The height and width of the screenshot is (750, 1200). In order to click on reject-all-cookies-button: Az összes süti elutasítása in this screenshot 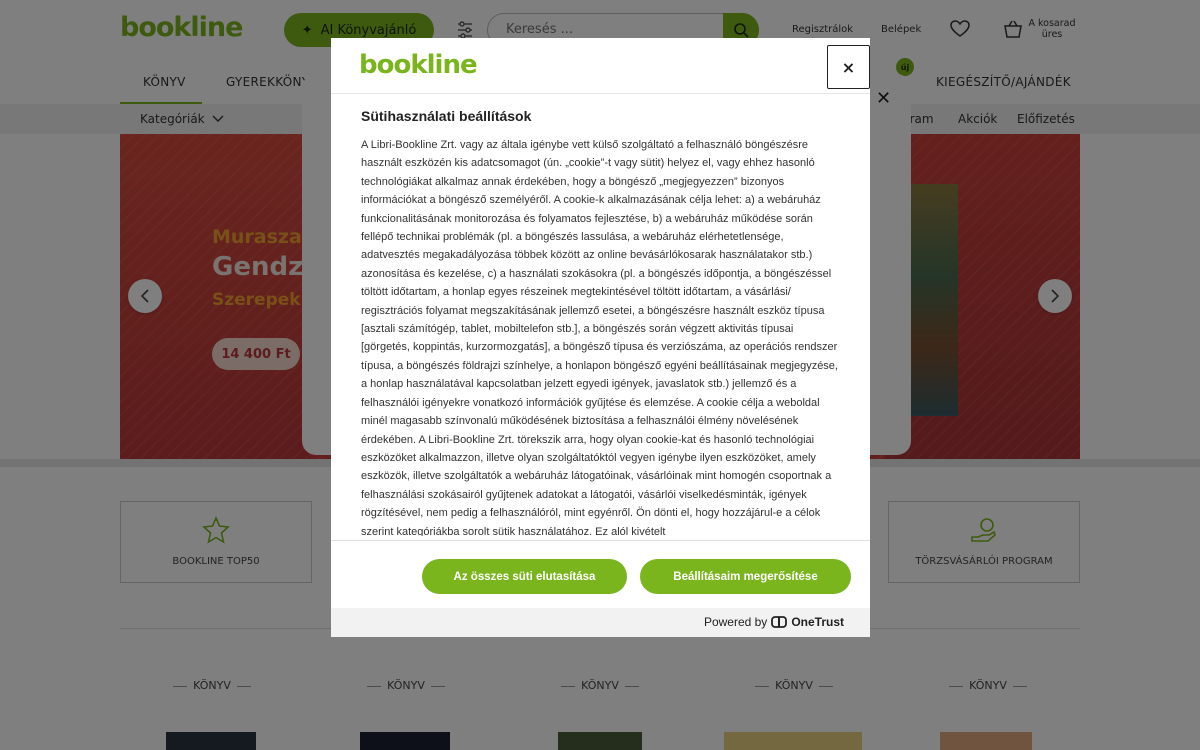, I will do `click(524, 576)`.